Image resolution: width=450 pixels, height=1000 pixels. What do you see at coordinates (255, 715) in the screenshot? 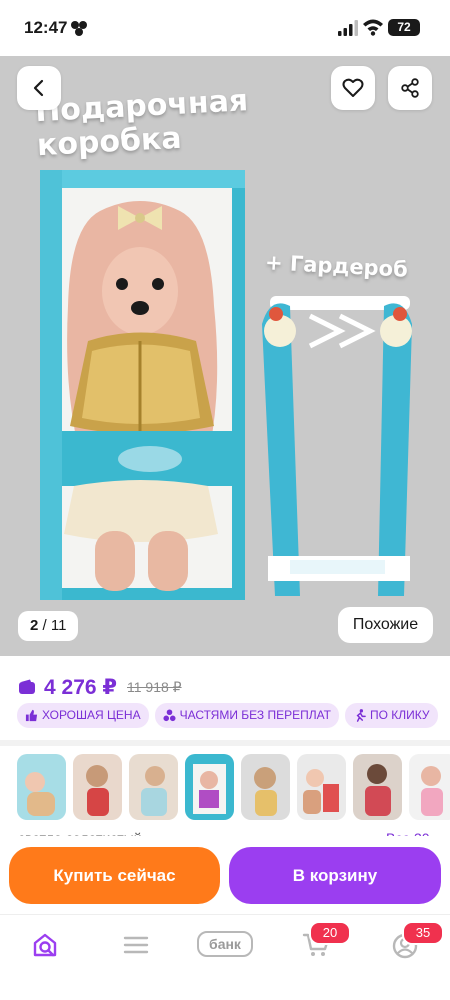
I see `badge-label: ЧАСТЯМИ БЕЗ ПЕРЕПЛАТ` at bounding box center [255, 715].